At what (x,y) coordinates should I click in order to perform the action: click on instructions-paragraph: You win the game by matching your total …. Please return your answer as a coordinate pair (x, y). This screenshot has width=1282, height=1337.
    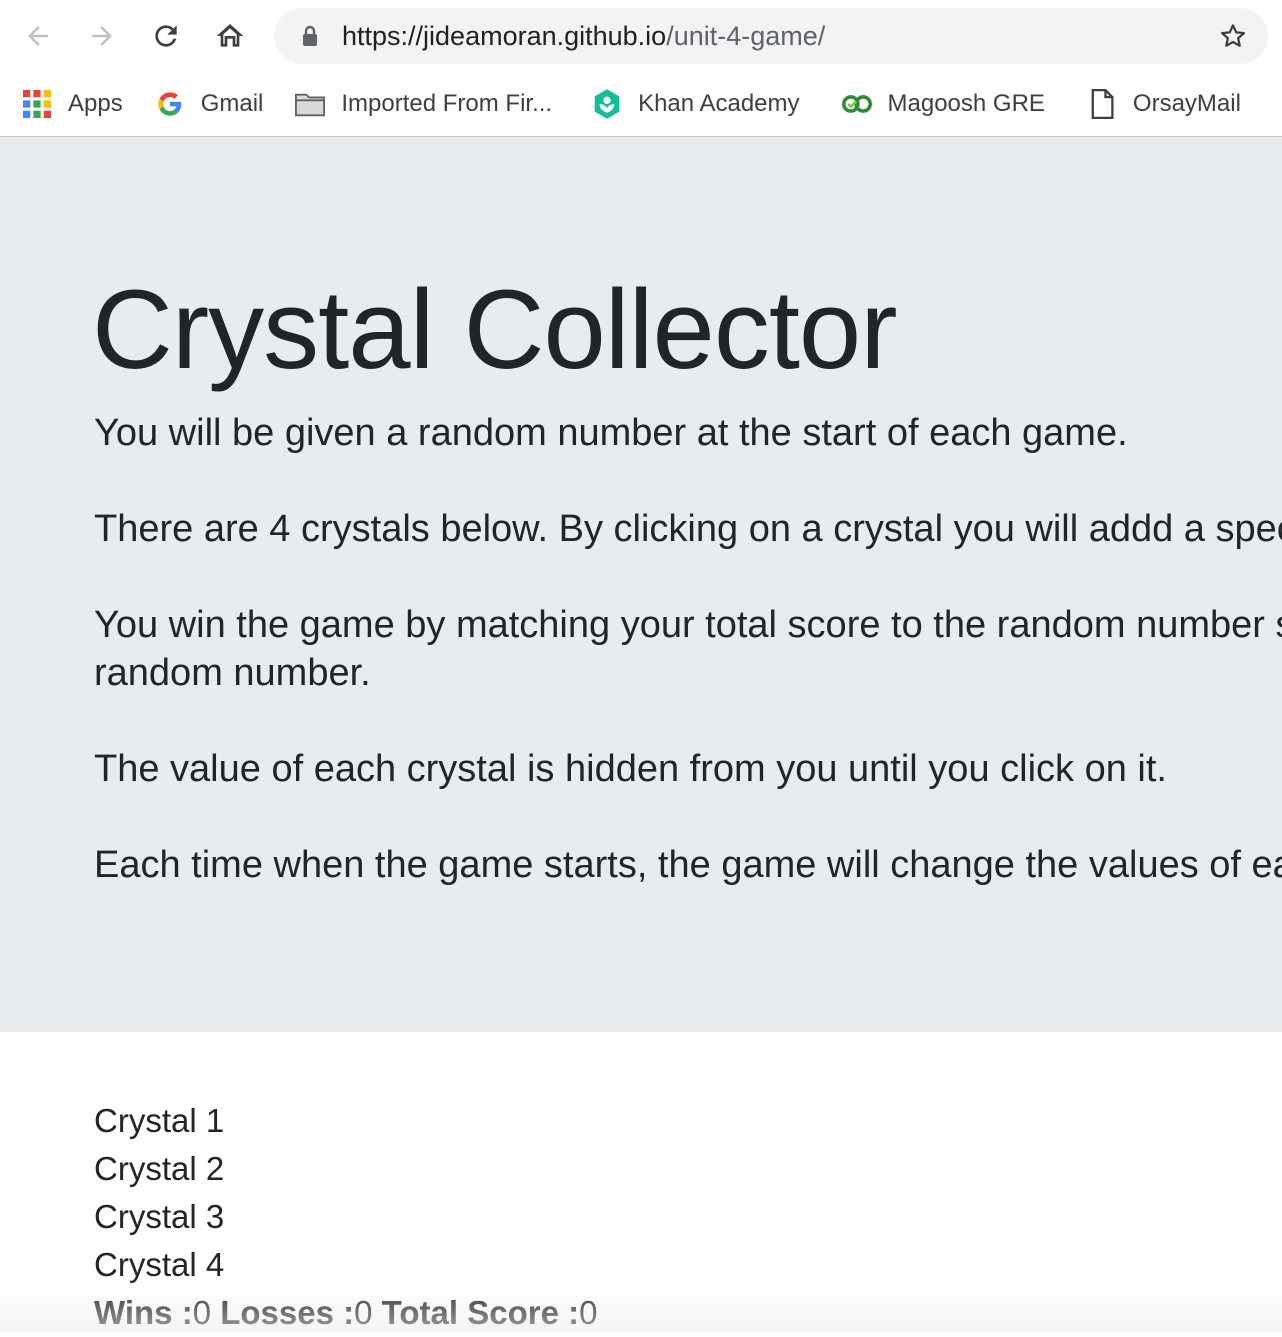
    Looking at the image, I should click on (688, 625).